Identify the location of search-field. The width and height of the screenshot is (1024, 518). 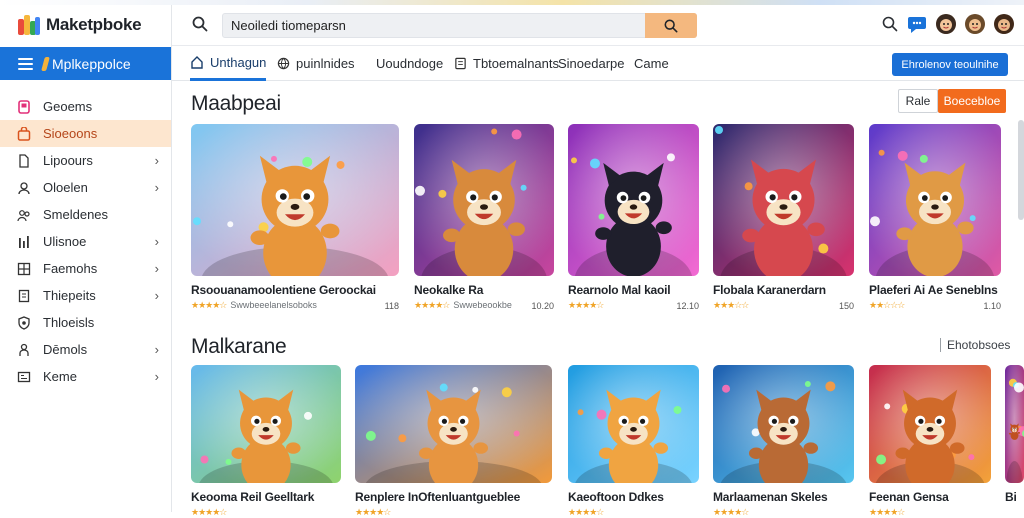
(459, 25).